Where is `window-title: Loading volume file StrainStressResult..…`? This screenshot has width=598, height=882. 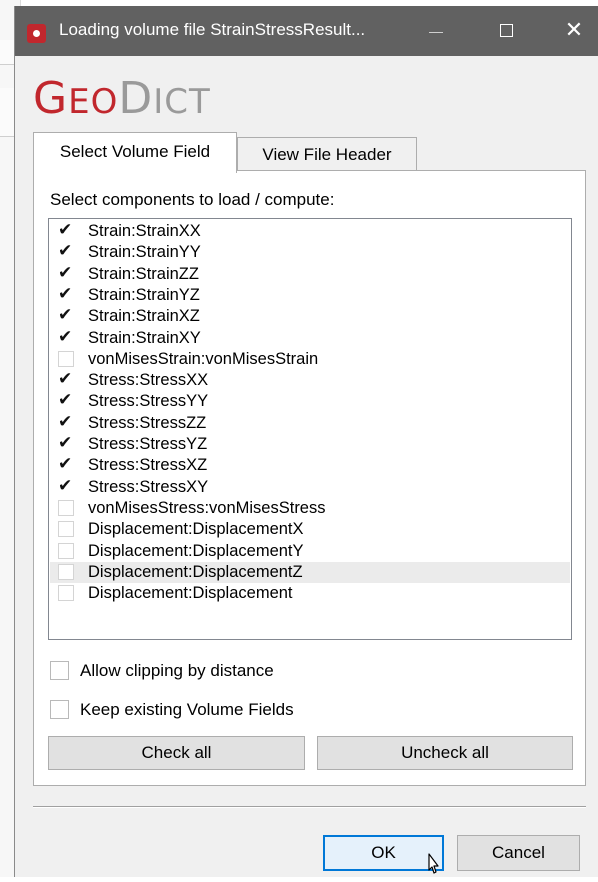 window-title: Loading volume file StrainStressResult..… is located at coordinates (212, 29).